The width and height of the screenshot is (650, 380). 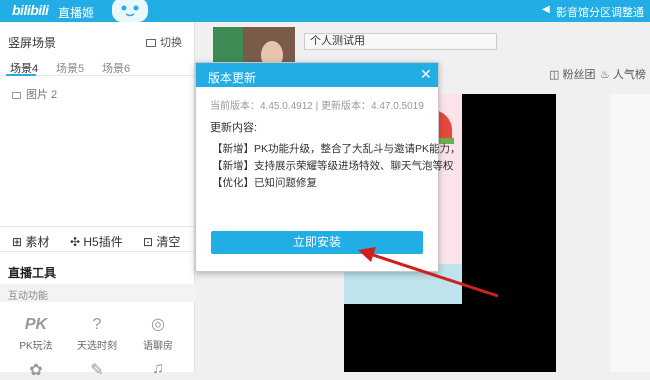 I want to click on flame-icon: ♨, so click(x=606, y=75).